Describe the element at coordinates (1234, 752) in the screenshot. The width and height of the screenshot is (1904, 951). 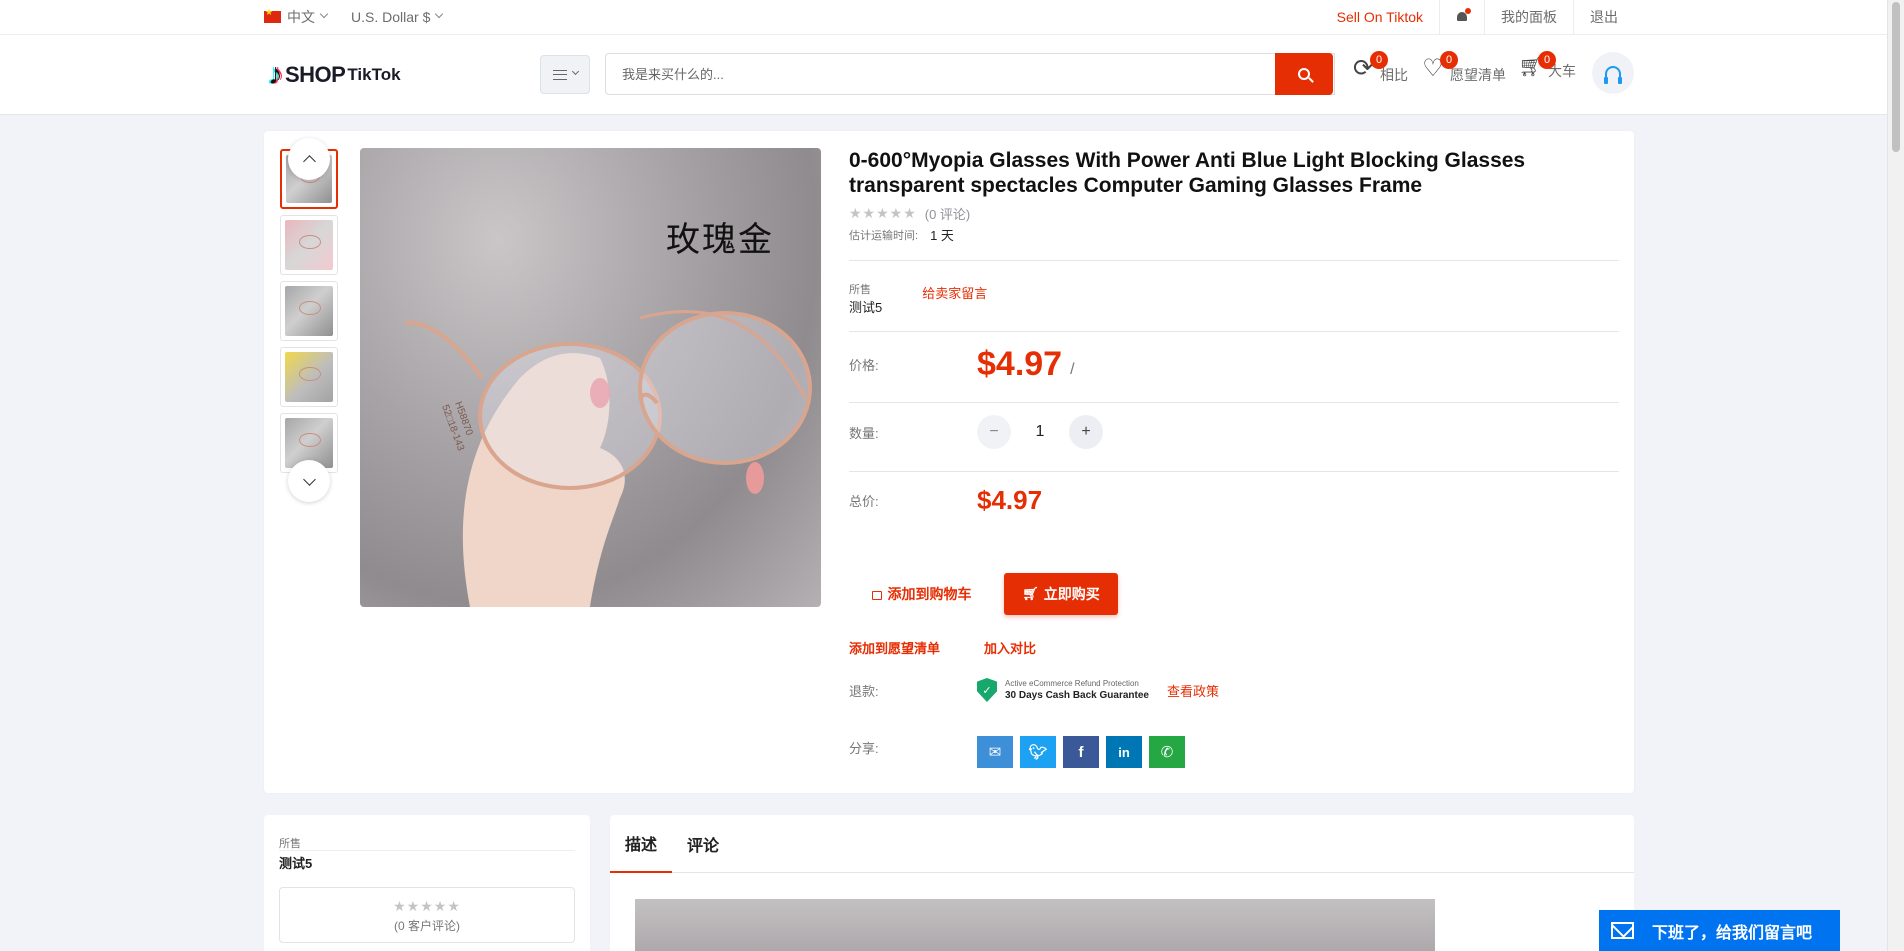
I see `share-row: 分享: ✉ 🐦︎ f in ✆` at that location.